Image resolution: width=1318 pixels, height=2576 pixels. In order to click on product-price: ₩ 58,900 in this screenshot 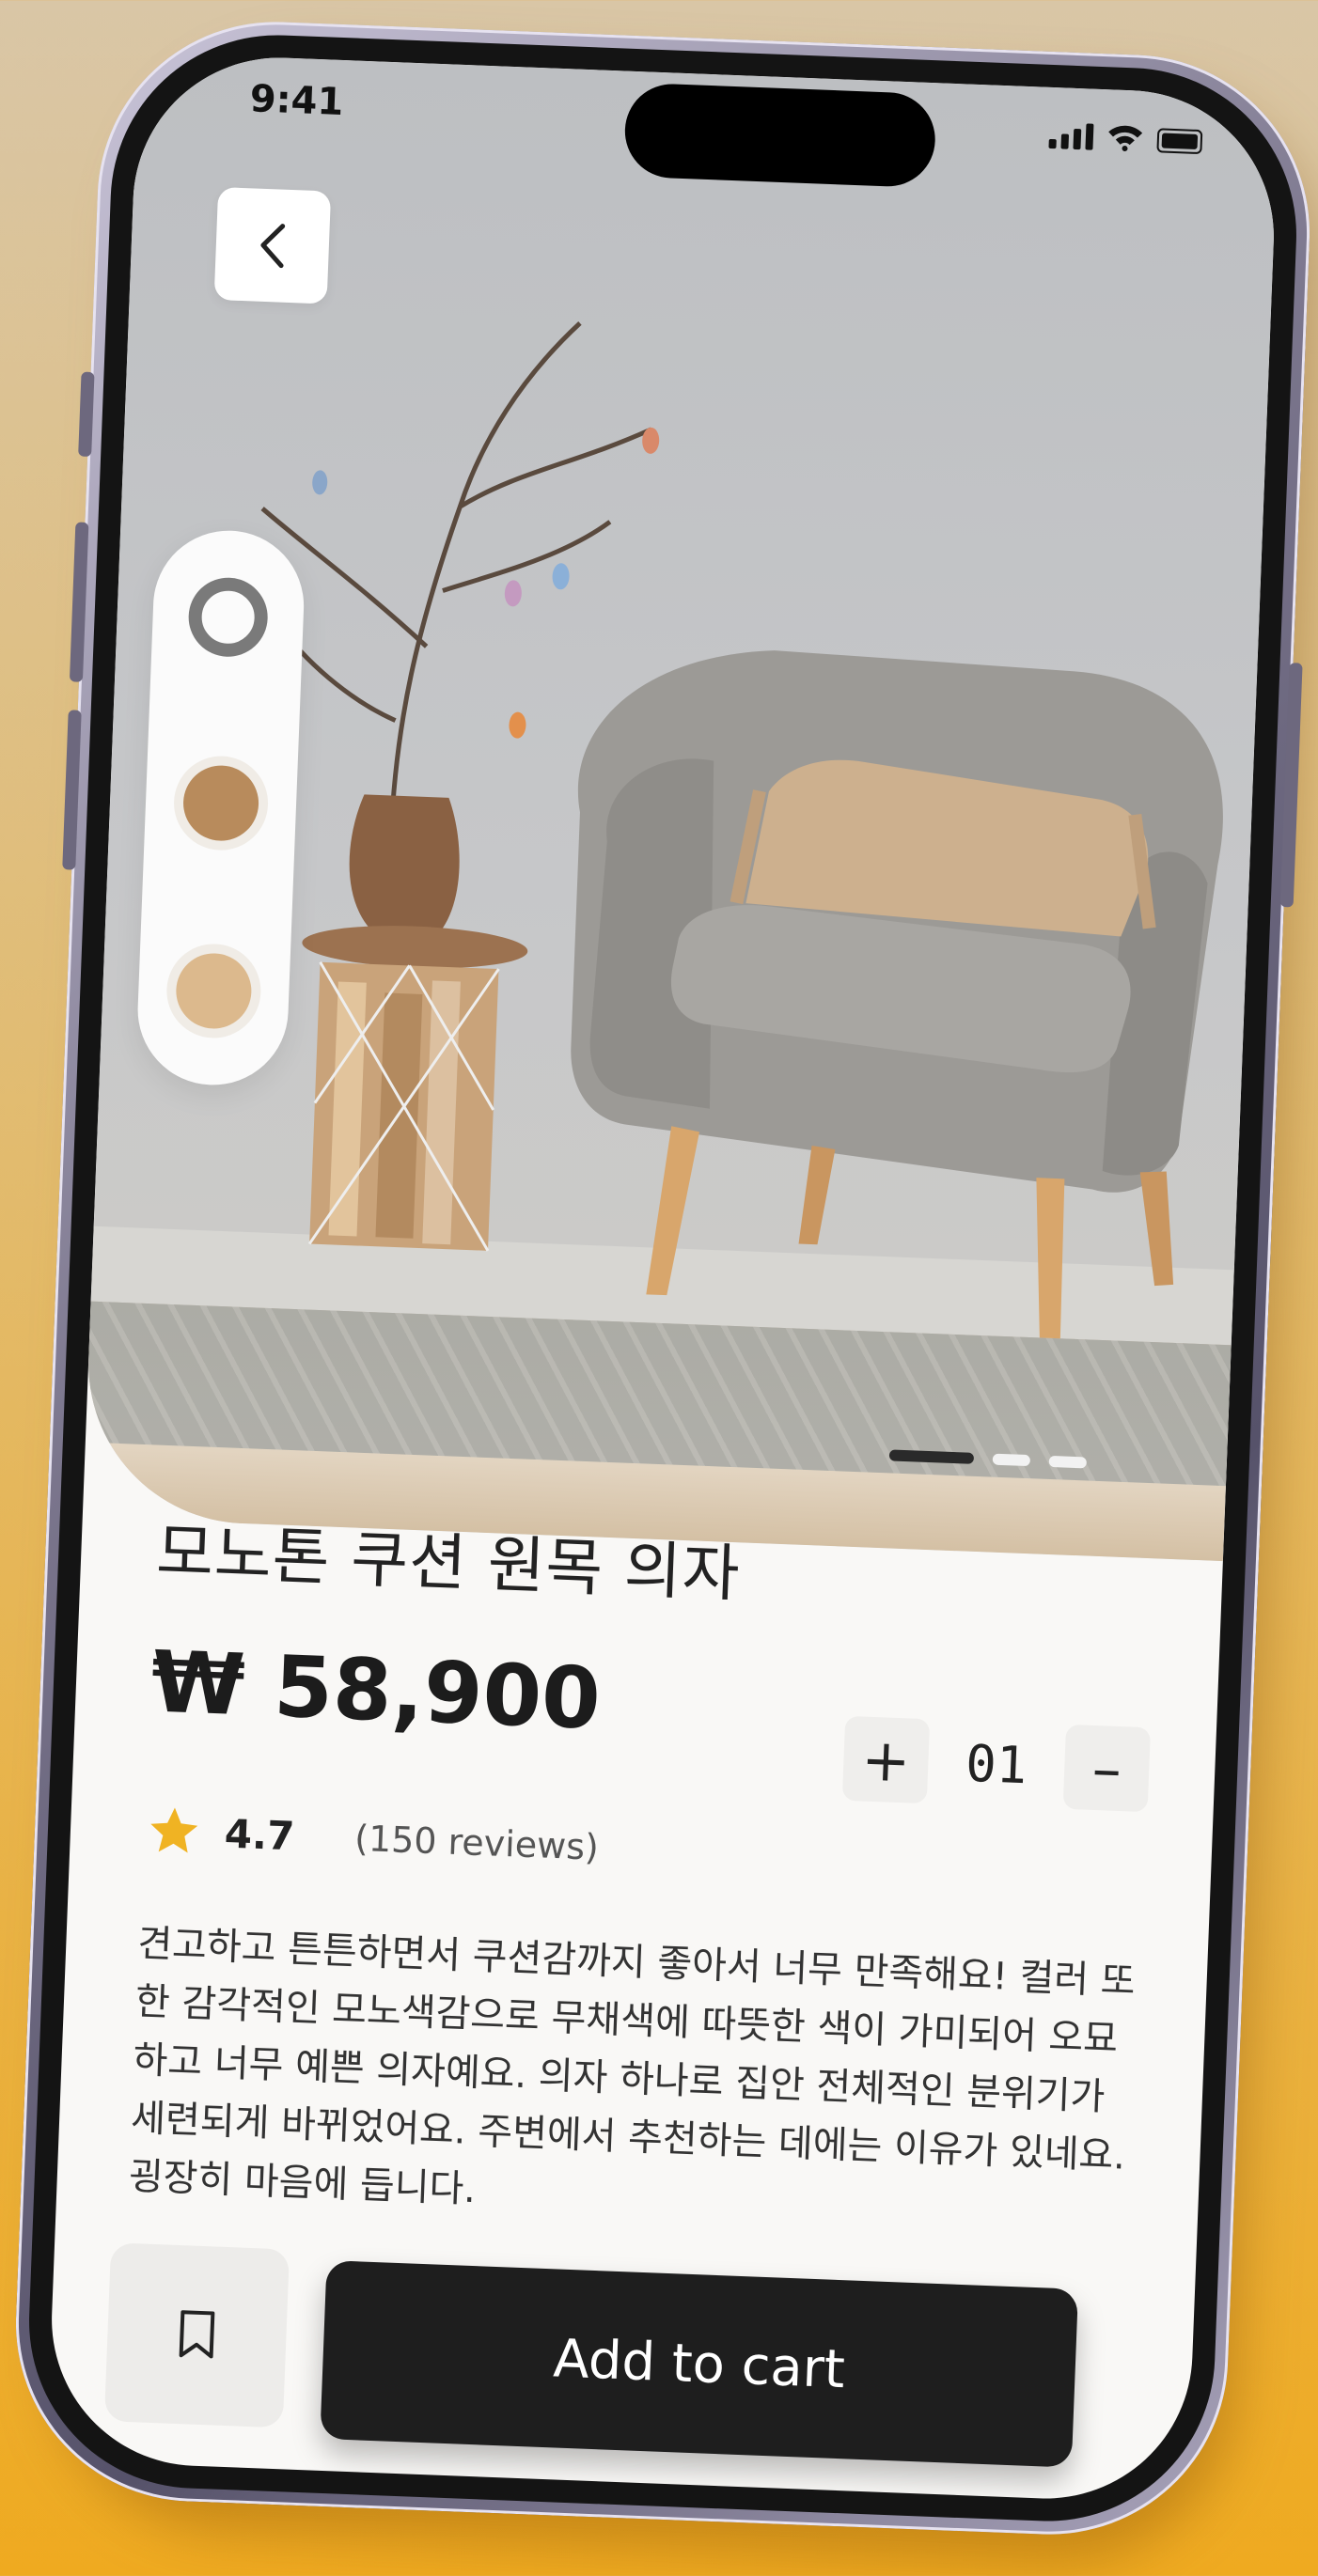, I will do `click(376, 1690)`.